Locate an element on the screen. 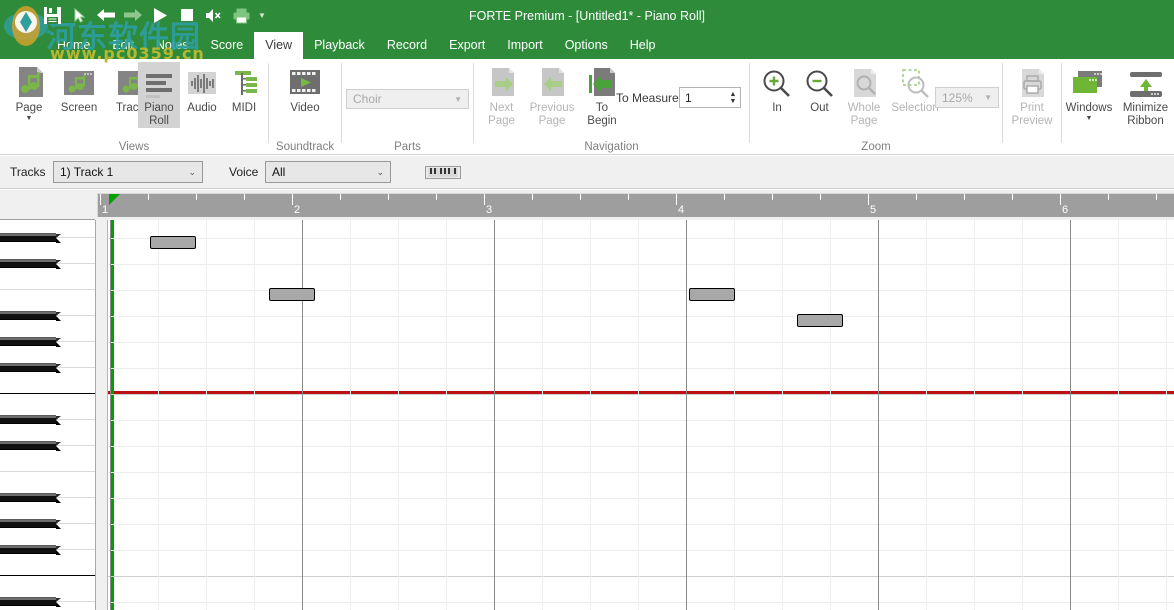 The image size is (1174, 610). play-icon is located at coordinates (160, 15).